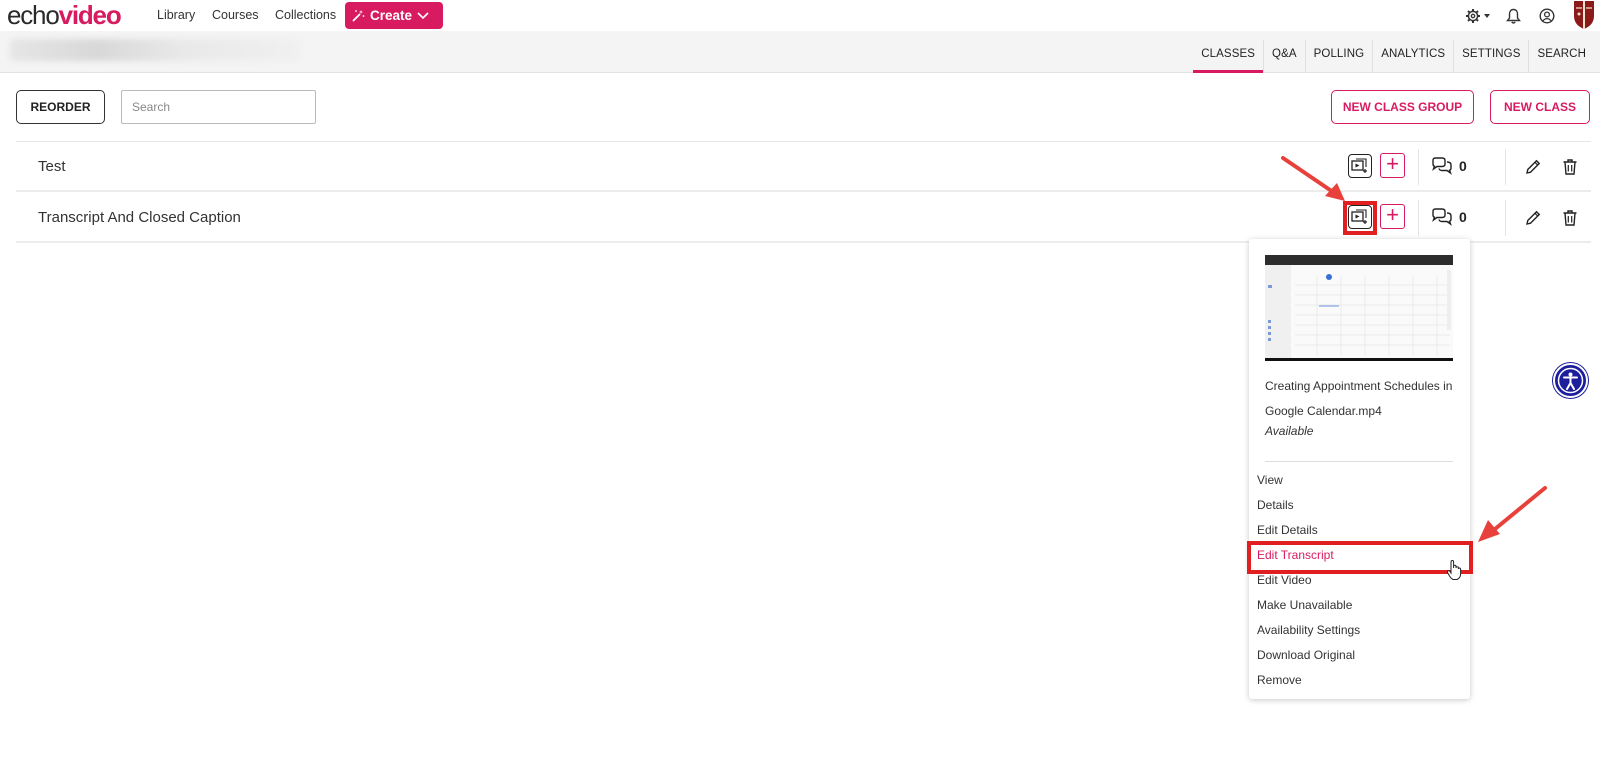 The height and width of the screenshot is (761, 1600). I want to click on nav-library: Library, so click(176, 15).